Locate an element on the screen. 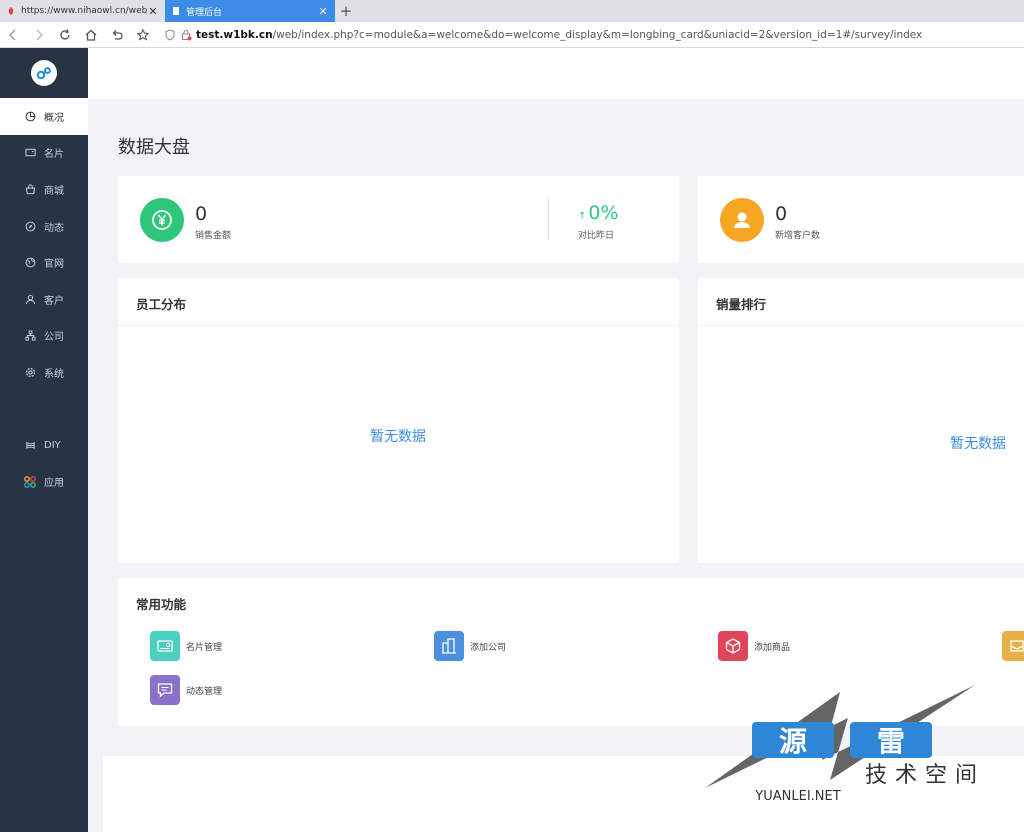 This screenshot has height=832, width=1024. customers-value: 0 is located at coordinates (781, 214).